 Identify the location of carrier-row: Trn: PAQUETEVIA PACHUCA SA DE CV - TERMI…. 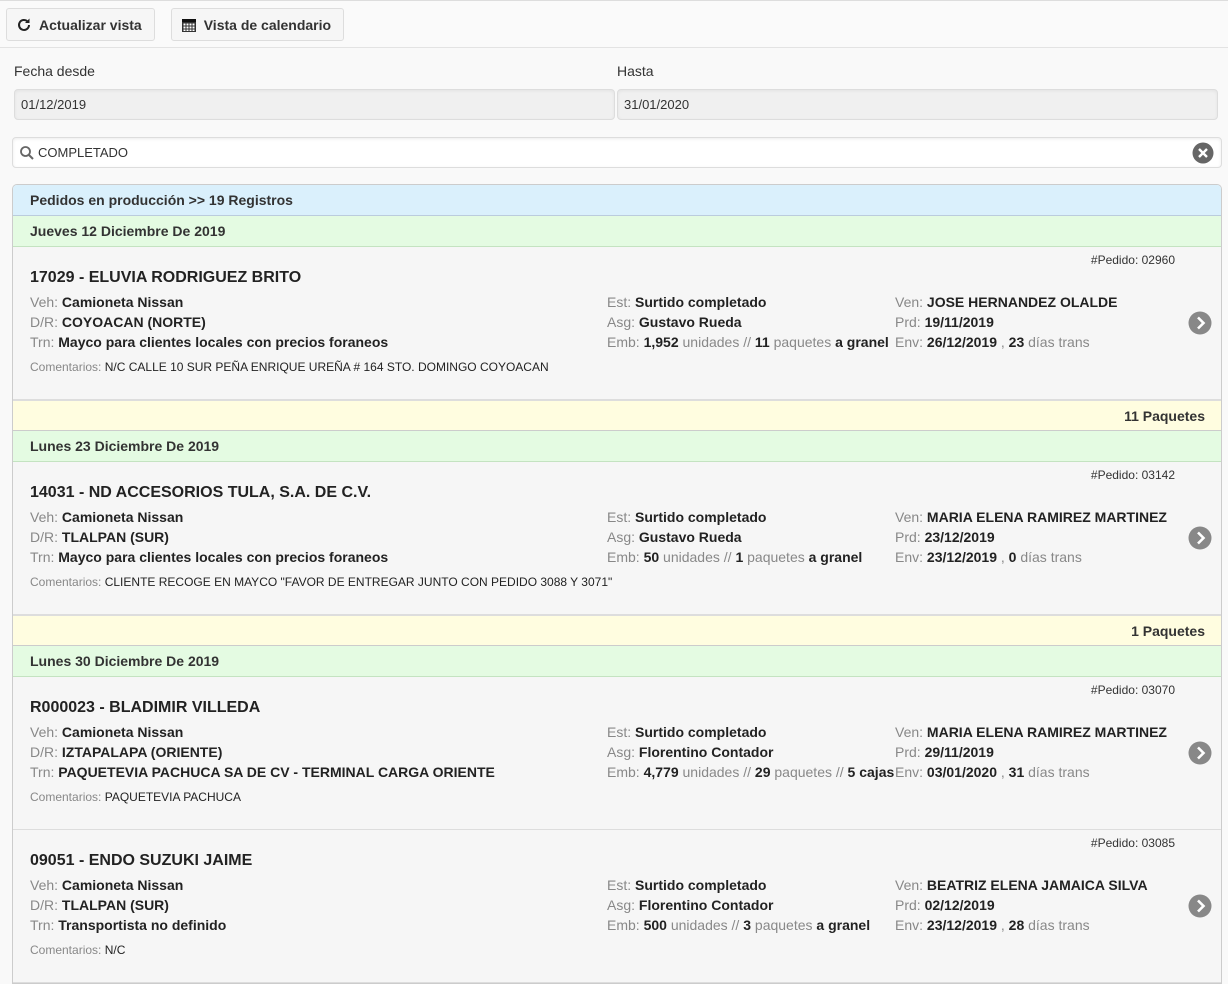
(262, 772).